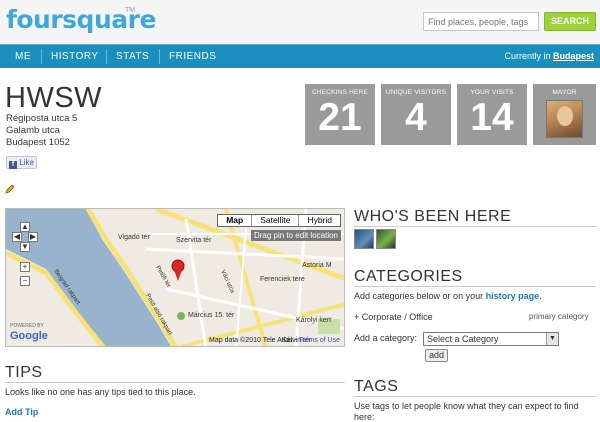  What do you see at coordinates (192, 56) in the screenshot?
I see `nav-item-friends: FRIENDS` at bounding box center [192, 56].